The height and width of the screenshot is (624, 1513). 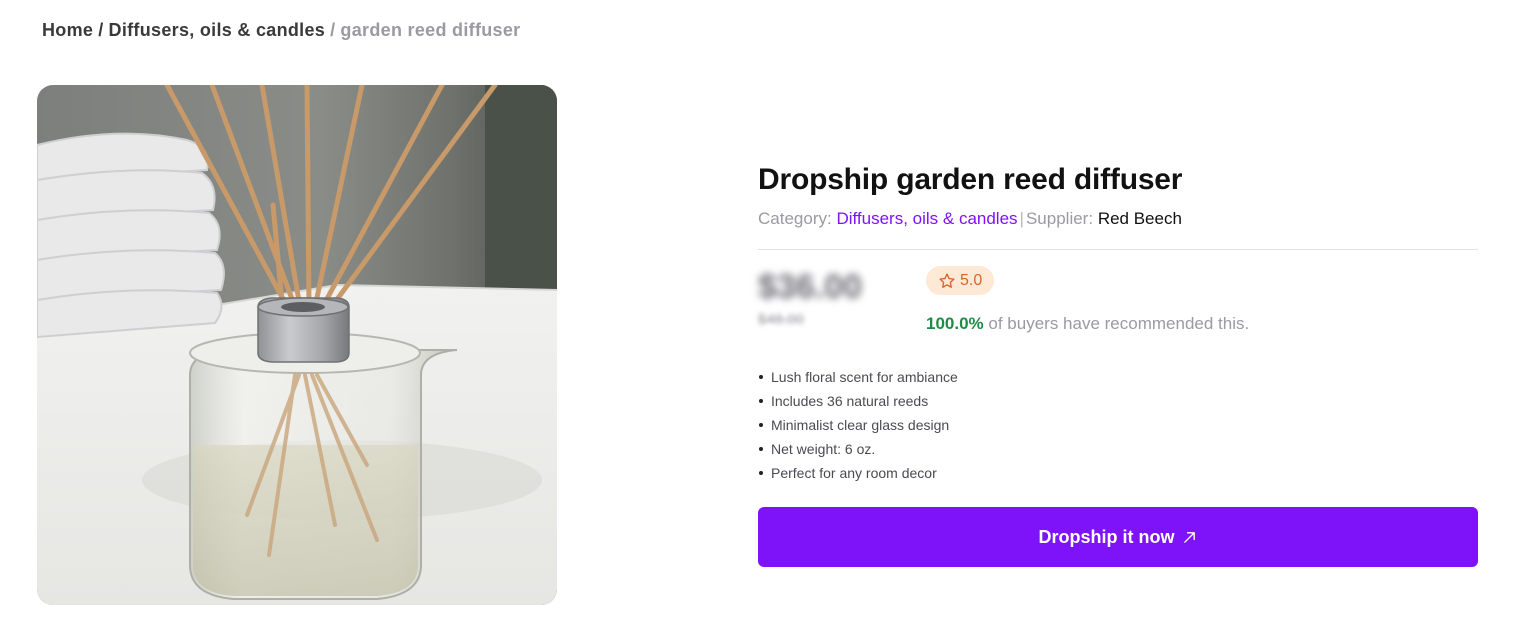 I want to click on supplier-name: Red Beech, so click(x=1139, y=218).